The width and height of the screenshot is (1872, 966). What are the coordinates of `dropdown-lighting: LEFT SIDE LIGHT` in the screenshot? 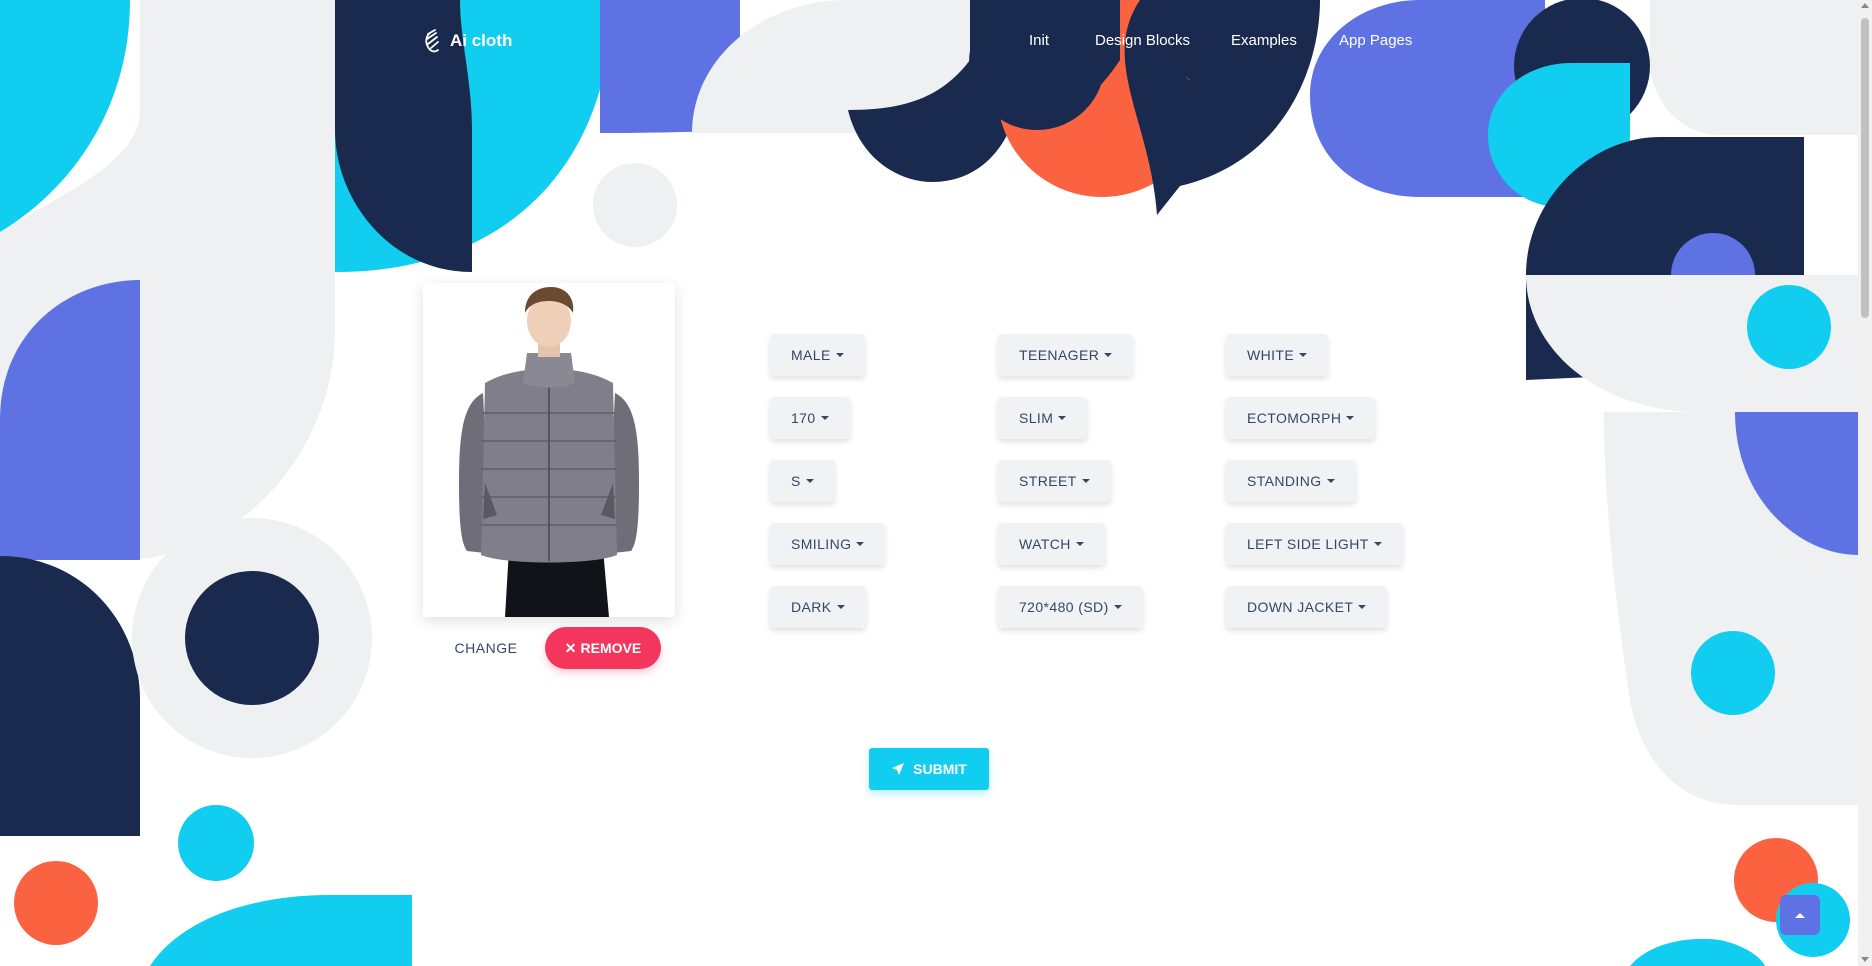 It's located at (1314, 544).